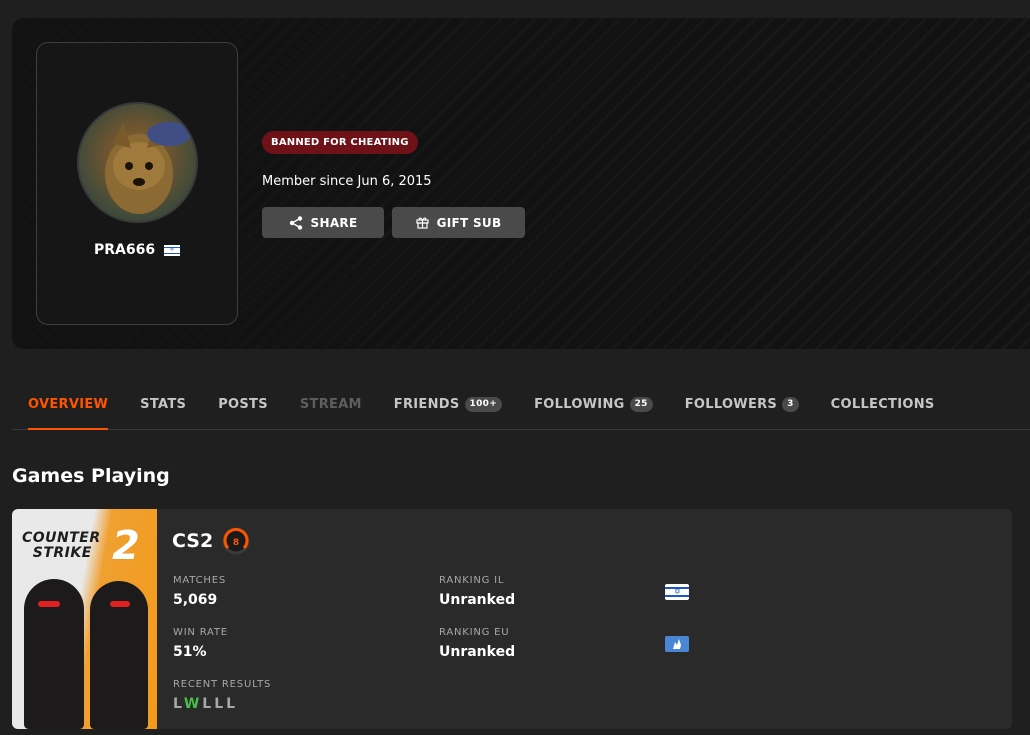  Describe the element at coordinates (126, 546) in the screenshot. I see `cover-number: 2` at that location.